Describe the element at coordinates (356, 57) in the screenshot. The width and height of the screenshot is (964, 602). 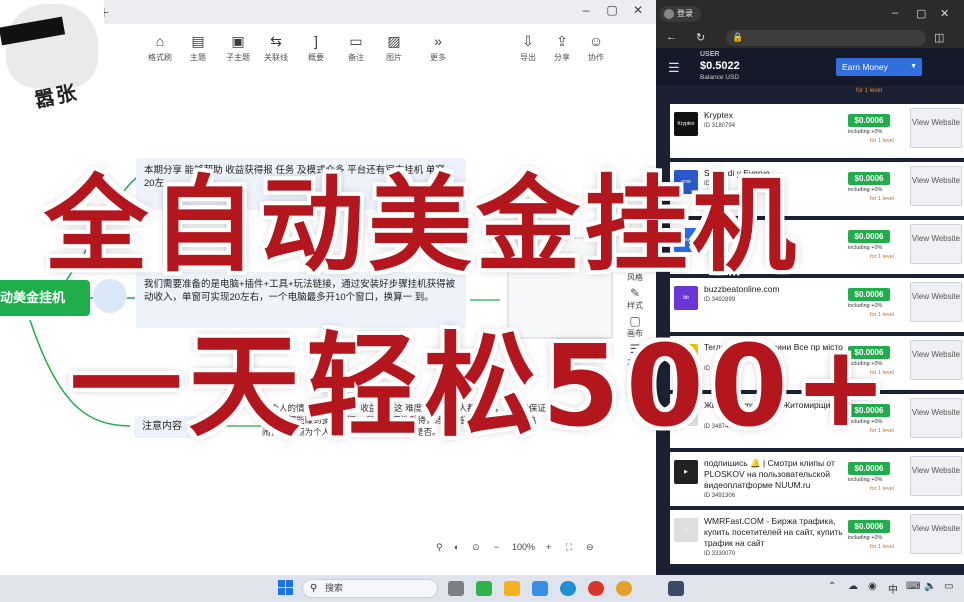
I see `toolbar-label: 备注` at that location.